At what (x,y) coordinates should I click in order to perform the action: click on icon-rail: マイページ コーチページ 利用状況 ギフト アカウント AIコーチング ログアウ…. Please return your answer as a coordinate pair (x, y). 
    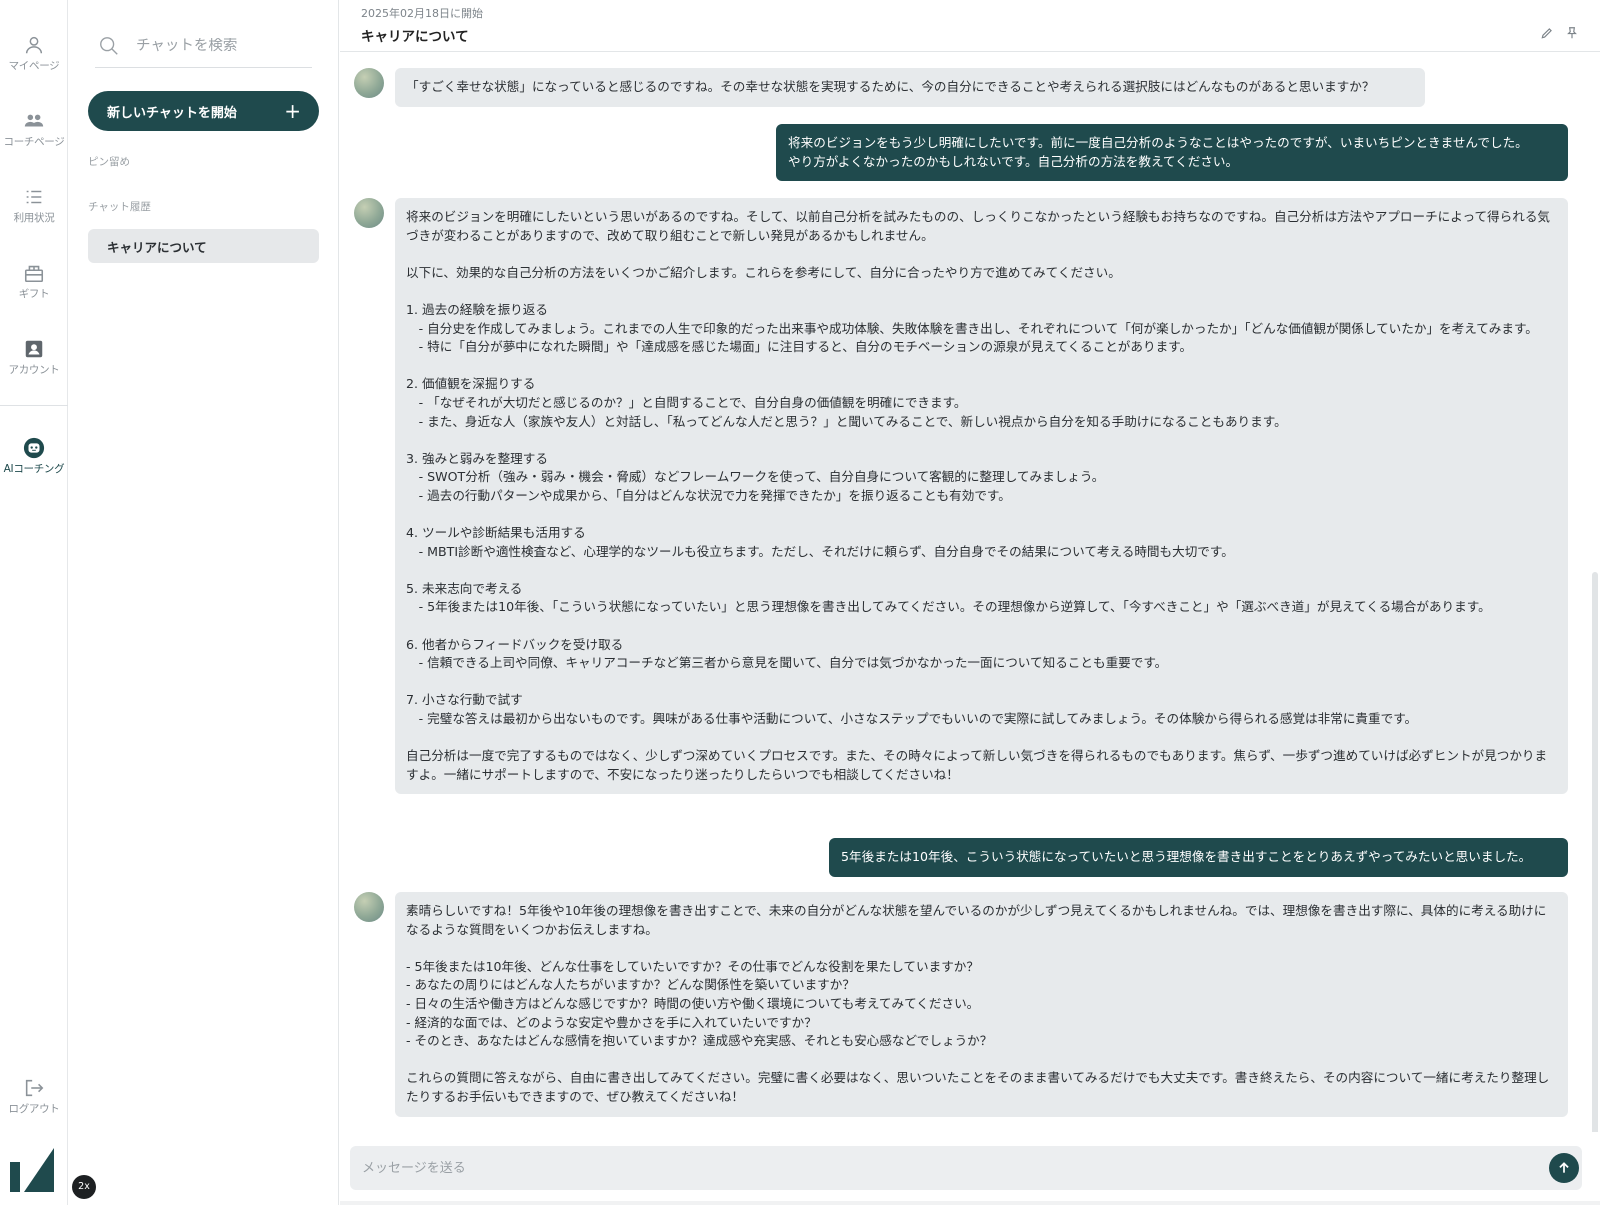
    Looking at the image, I should click on (34, 602).